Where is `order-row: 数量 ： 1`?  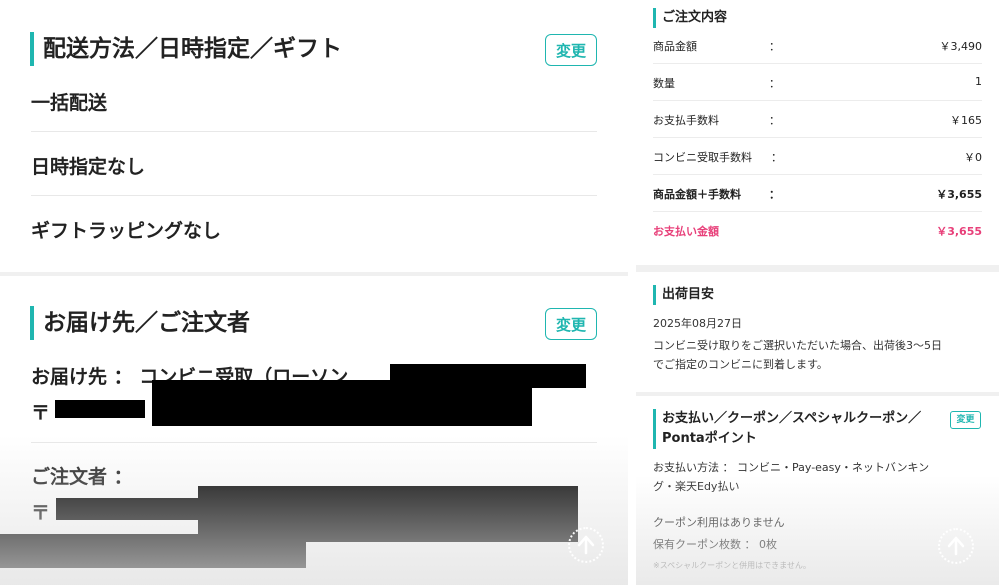
order-row: 数量 ： 1 is located at coordinates (817, 83).